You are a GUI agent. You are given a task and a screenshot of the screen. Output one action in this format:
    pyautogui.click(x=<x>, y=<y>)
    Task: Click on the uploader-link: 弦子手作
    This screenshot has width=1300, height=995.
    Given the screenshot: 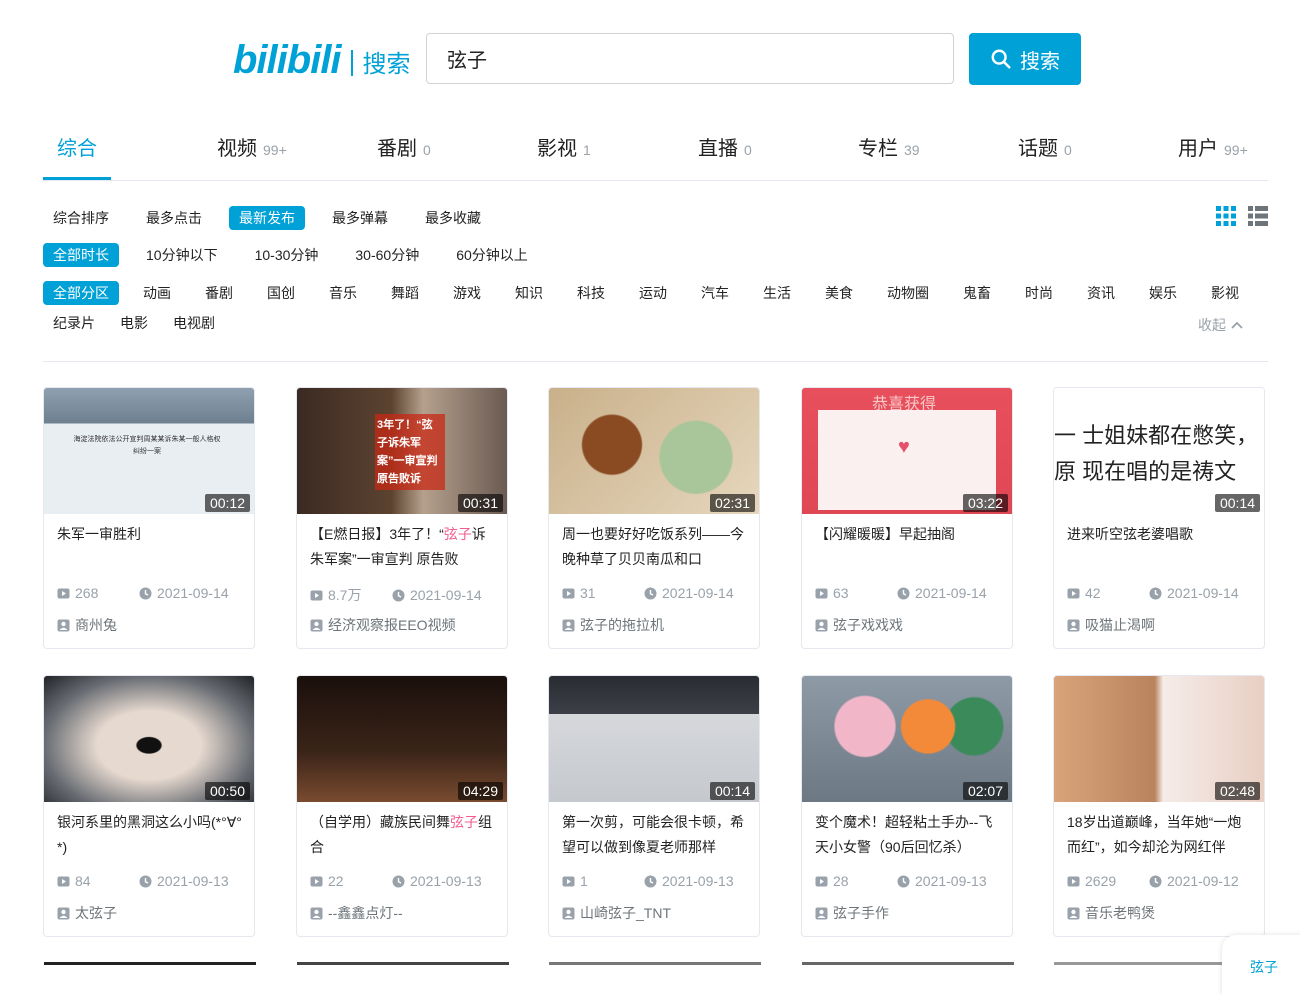 What is the action you would take?
    pyautogui.click(x=852, y=913)
    